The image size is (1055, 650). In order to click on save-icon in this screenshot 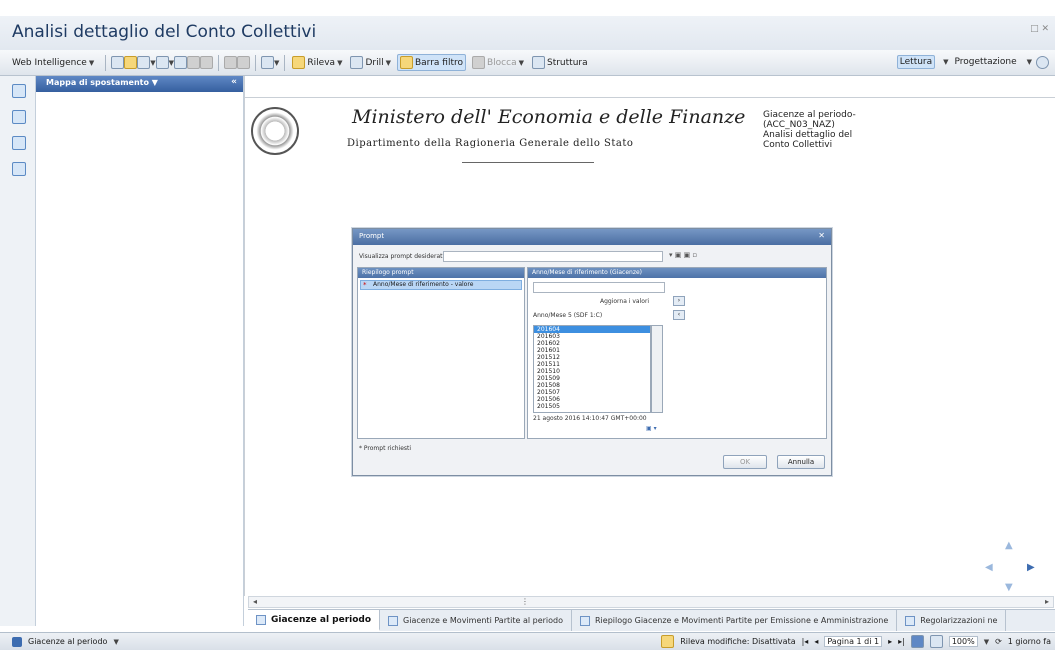, I will do `click(144, 62)`.